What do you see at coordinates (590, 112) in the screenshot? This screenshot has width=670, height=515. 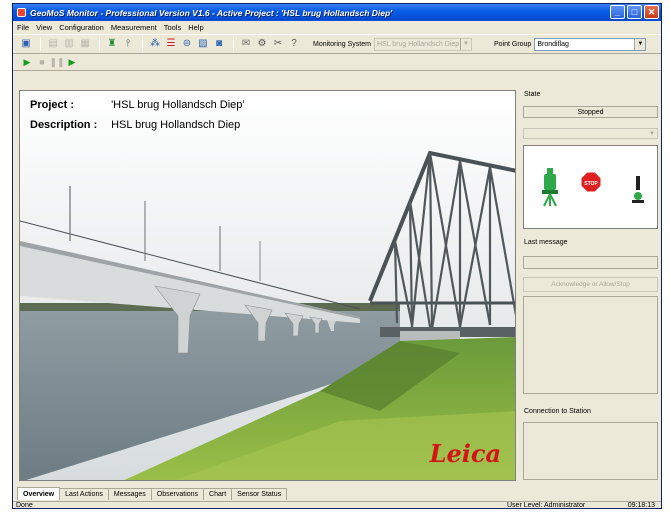 I see `state-value: Stopped` at bounding box center [590, 112].